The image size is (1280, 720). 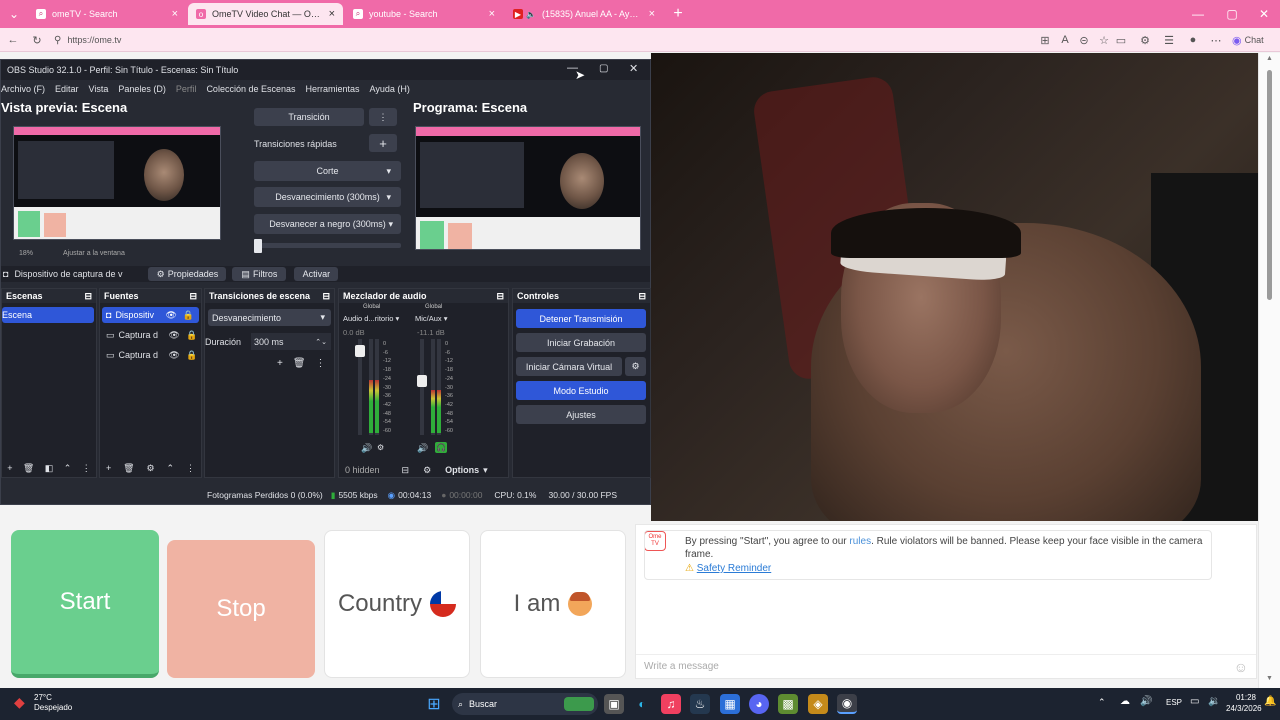 I want to click on cloud-icon: ☁, so click(x=1125, y=701).